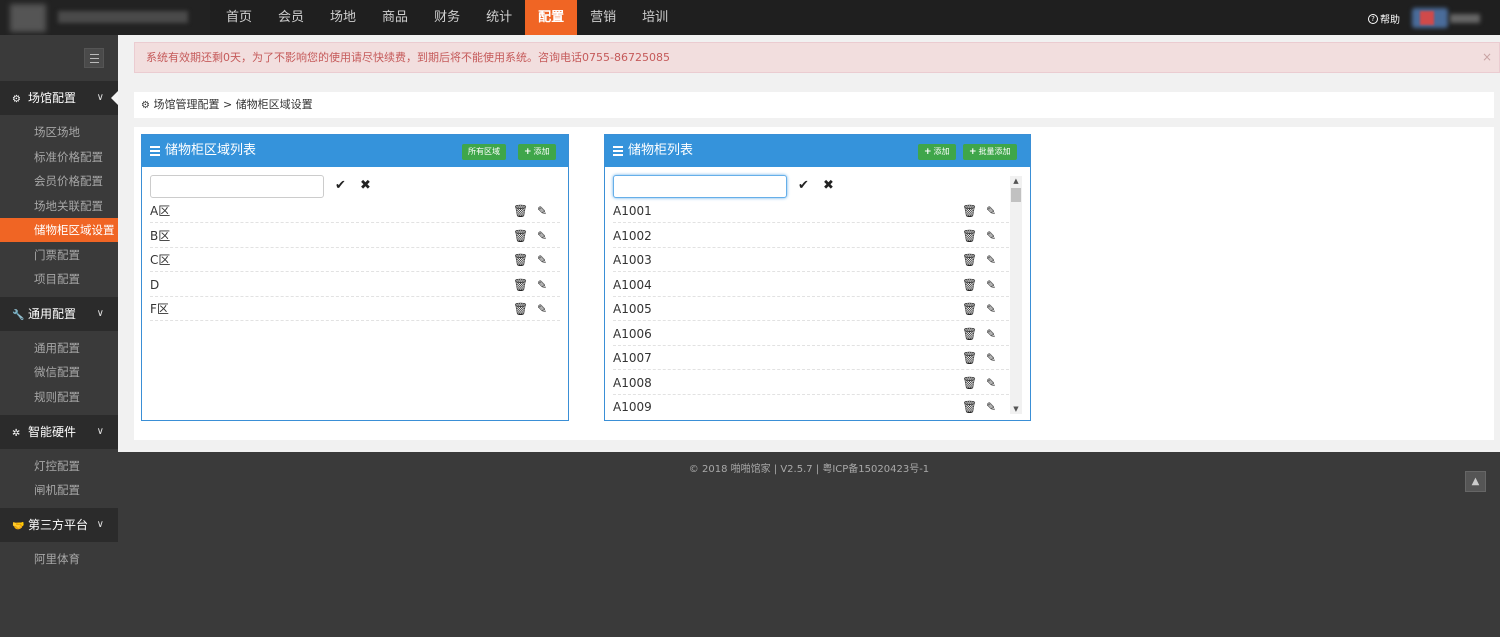  Describe the element at coordinates (1447, 18) in the screenshot. I see `user-avatar` at that location.